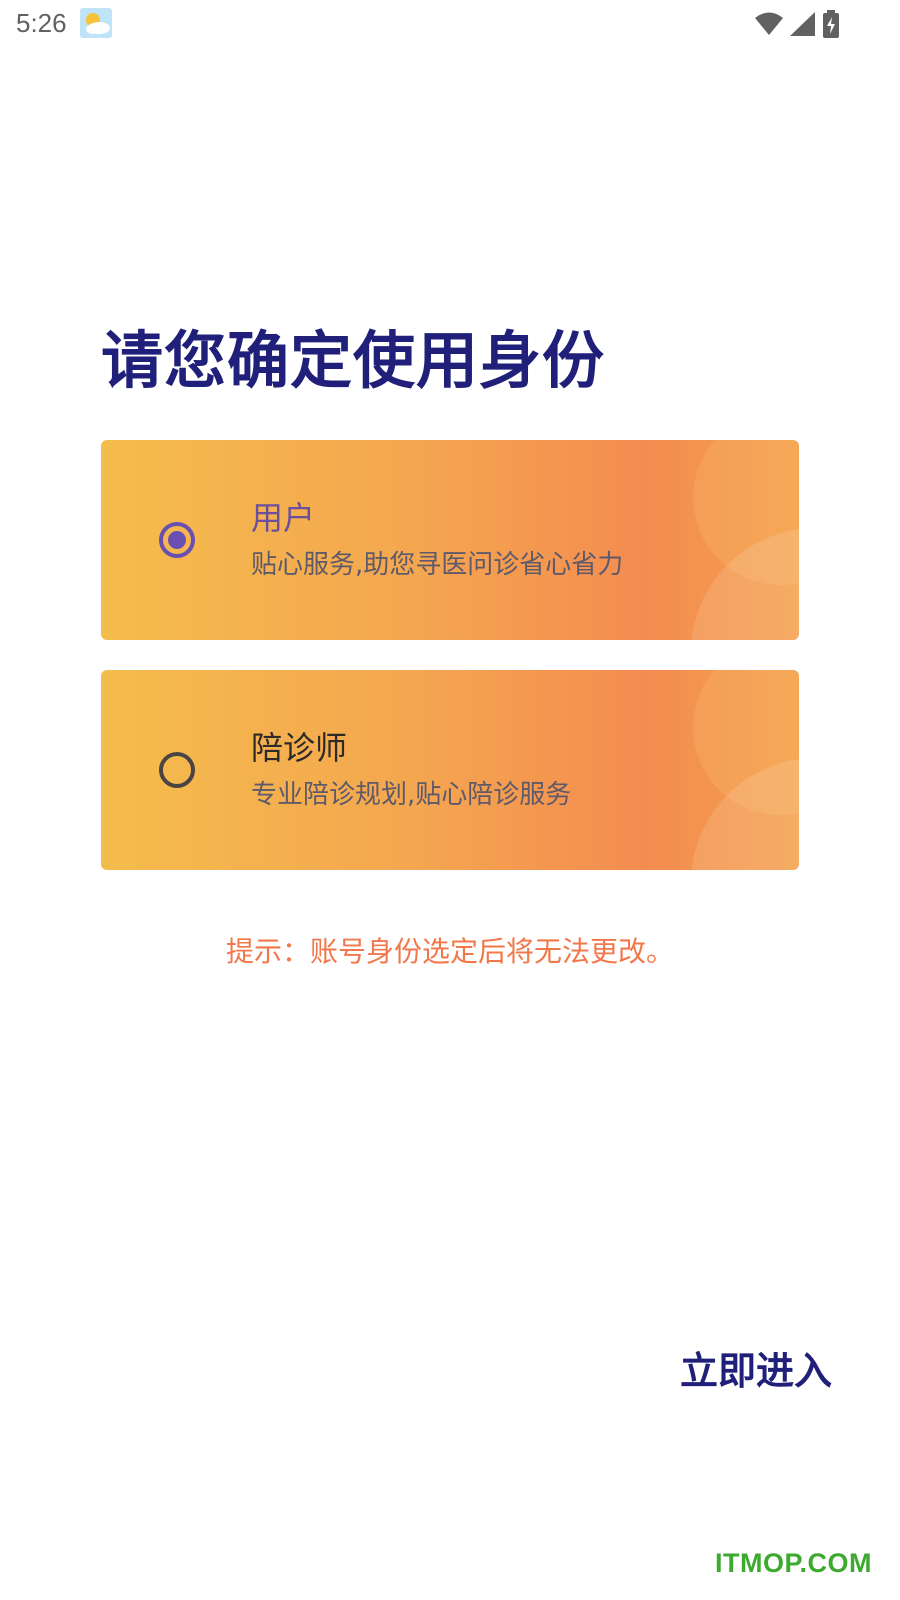 This screenshot has width=900, height=1600. I want to click on status-time: 5:26, so click(41, 23).